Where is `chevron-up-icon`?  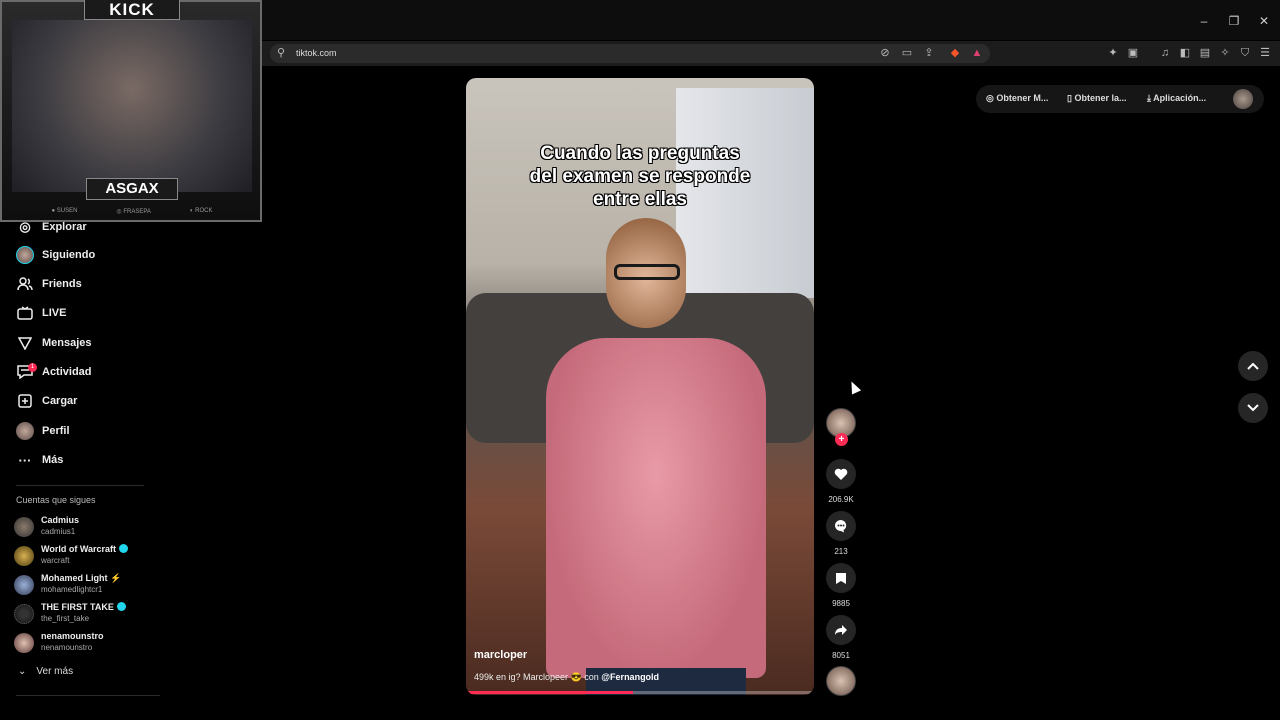 chevron-up-icon is located at coordinates (1253, 366).